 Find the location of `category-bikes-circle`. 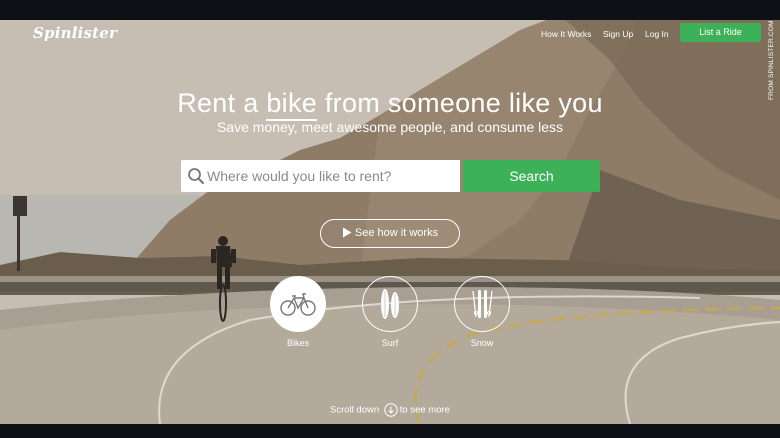

category-bikes-circle is located at coordinates (298, 304).